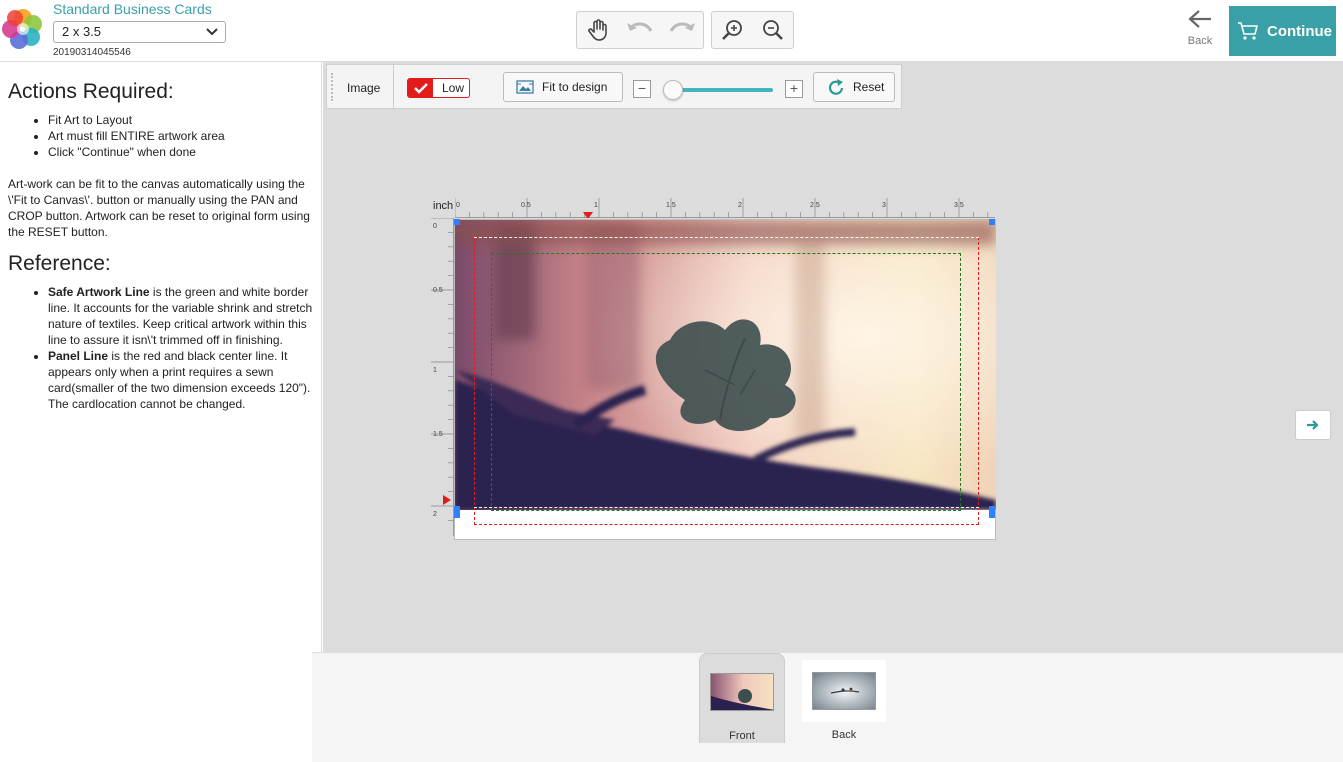  What do you see at coordinates (1248, 31) in the screenshot?
I see `cart-icon` at bounding box center [1248, 31].